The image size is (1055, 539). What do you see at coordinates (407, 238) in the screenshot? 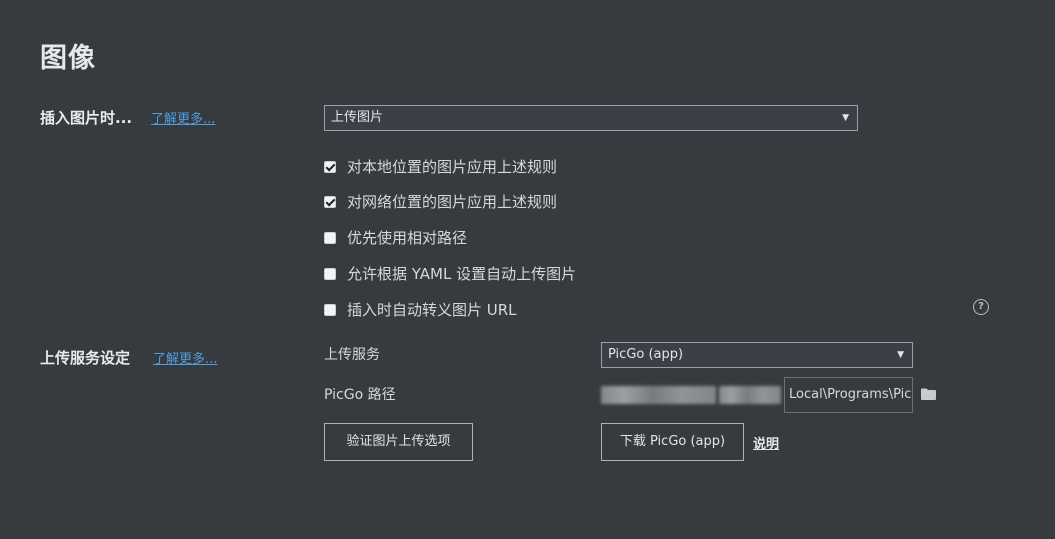
I see `option-label: 优先使用相对路径` at bounding box center [407, 238].